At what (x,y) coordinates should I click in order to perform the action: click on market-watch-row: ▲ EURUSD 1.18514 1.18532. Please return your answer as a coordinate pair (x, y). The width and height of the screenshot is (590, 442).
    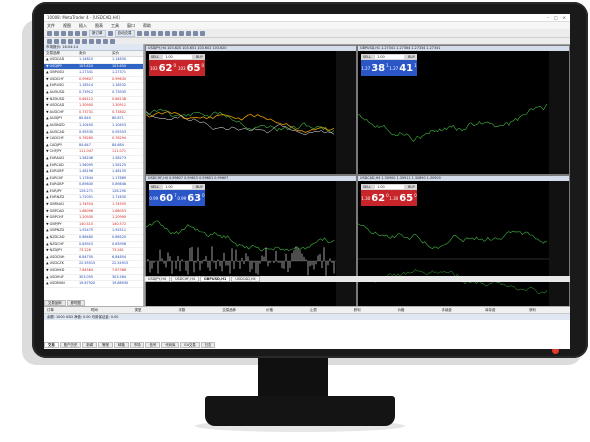
    Looking at the image, I should click on (93, 86).